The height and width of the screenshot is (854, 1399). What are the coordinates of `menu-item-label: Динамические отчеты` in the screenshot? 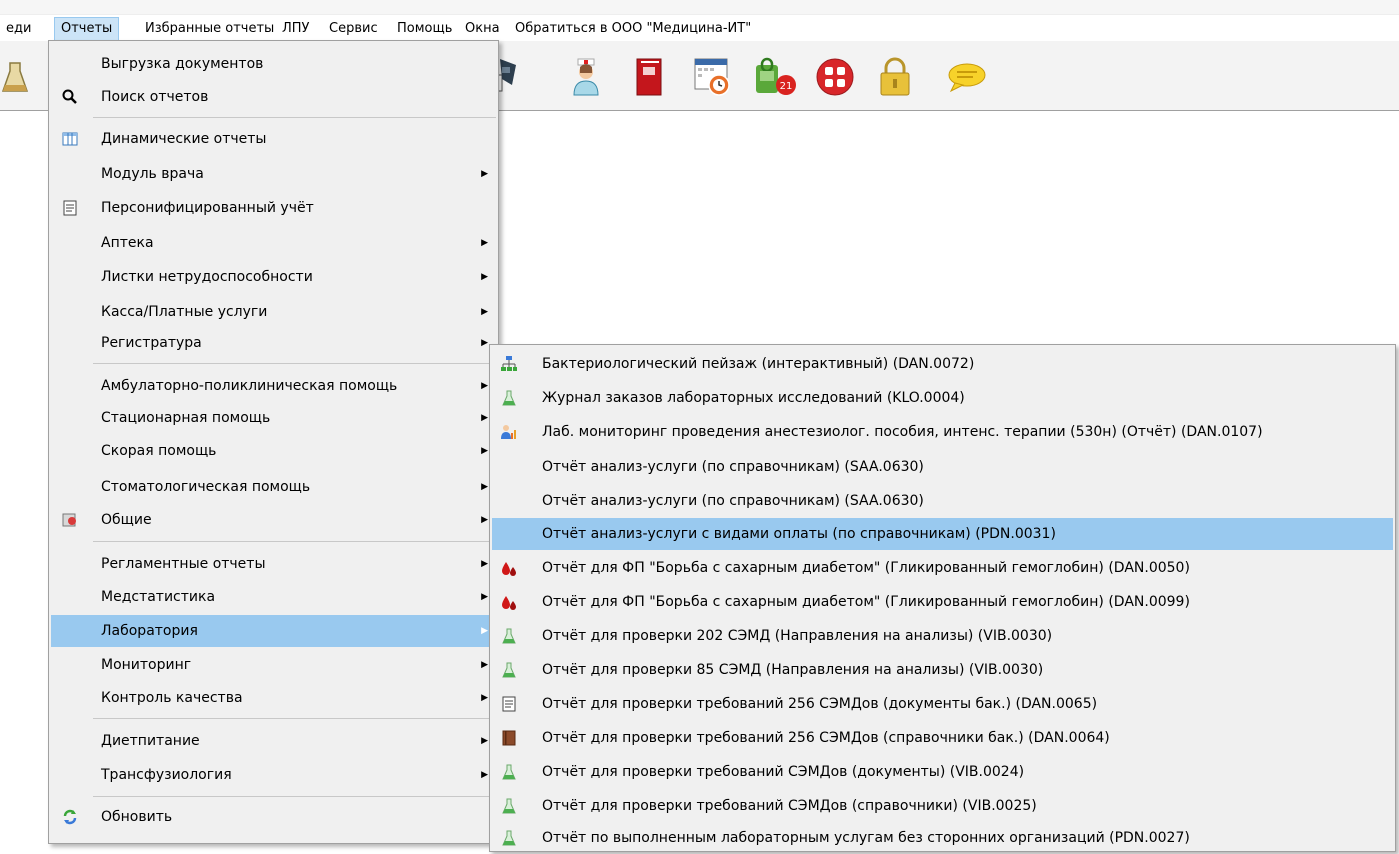 It's located at (184, 139).